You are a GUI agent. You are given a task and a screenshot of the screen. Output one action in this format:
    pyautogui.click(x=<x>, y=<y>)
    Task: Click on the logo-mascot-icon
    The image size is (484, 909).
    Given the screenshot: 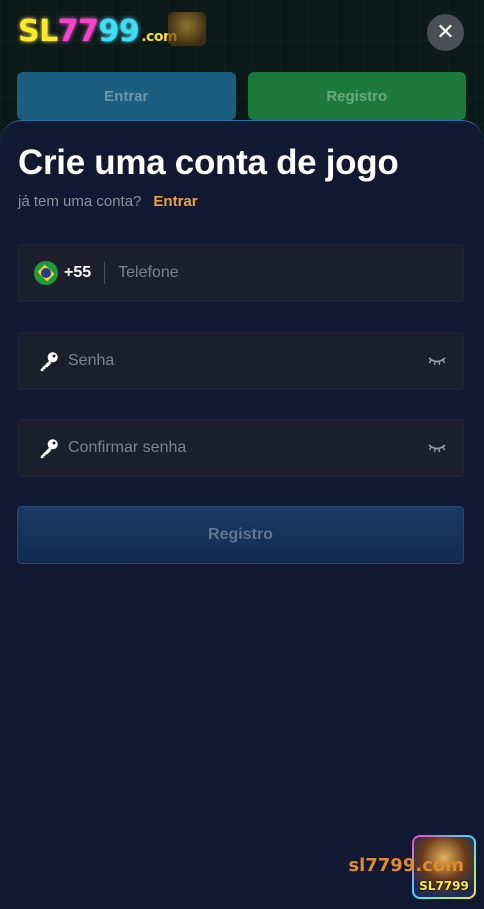 What is the action you would take?
    pyautogui.click(x=187, y=29)
    